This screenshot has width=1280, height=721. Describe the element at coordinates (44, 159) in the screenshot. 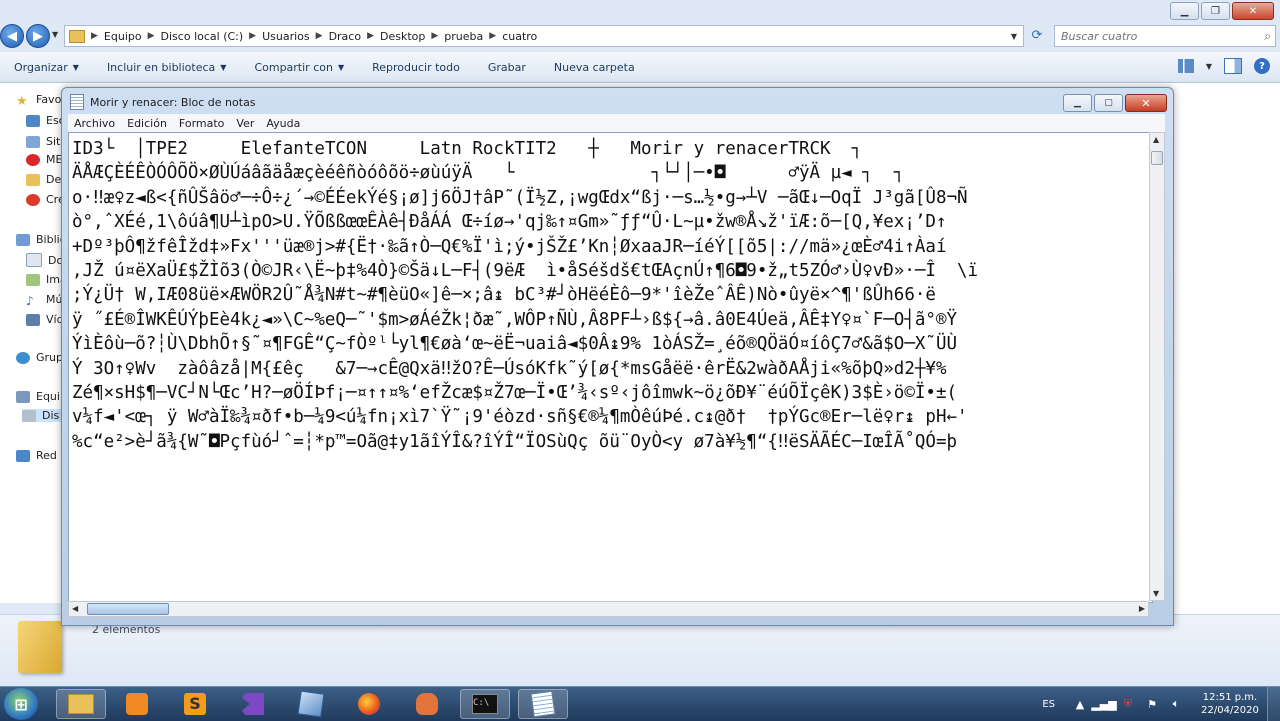

I see `nav-item-mega: ME` at that location.